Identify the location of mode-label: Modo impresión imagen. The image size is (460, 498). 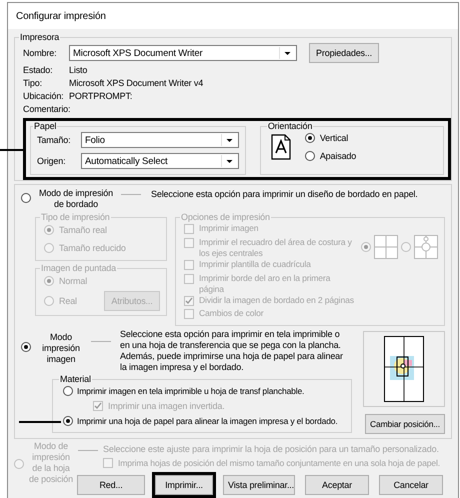
(61, 348).